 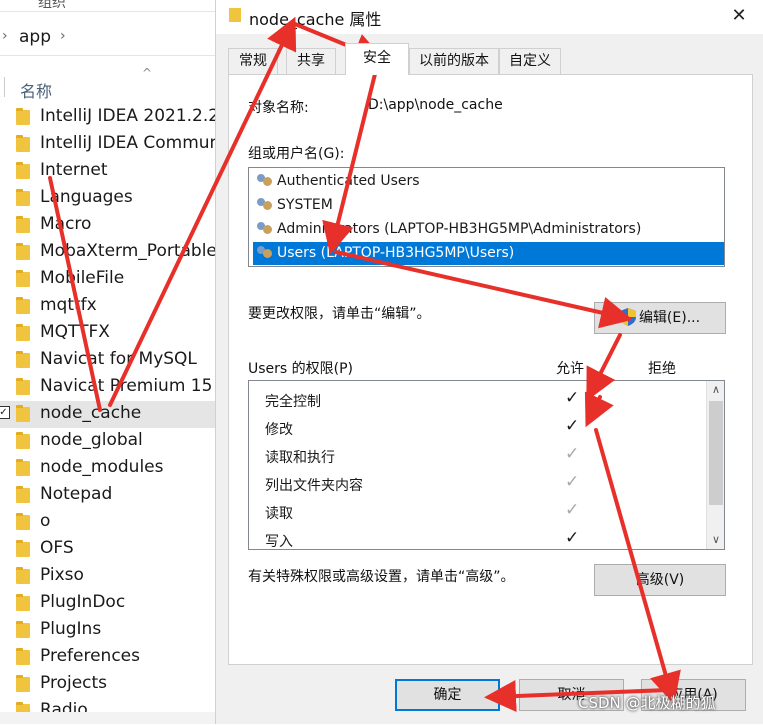 What do you see at coordinates (5, 412) in the screenshot?
I see `row-checkbox: ✓` at bounding box center [5, 412].